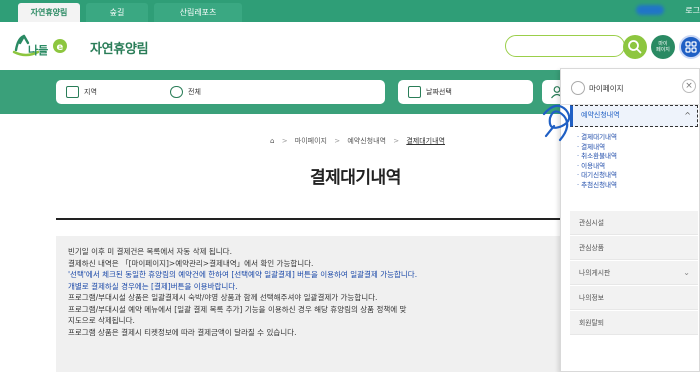 The height and width of the screenshot is (372, 700). What do you see at coordinates (311, 141) in the screenshot?
I see `breadcrumb-mypage: 마이페이지` at bounding box center [311, 141].